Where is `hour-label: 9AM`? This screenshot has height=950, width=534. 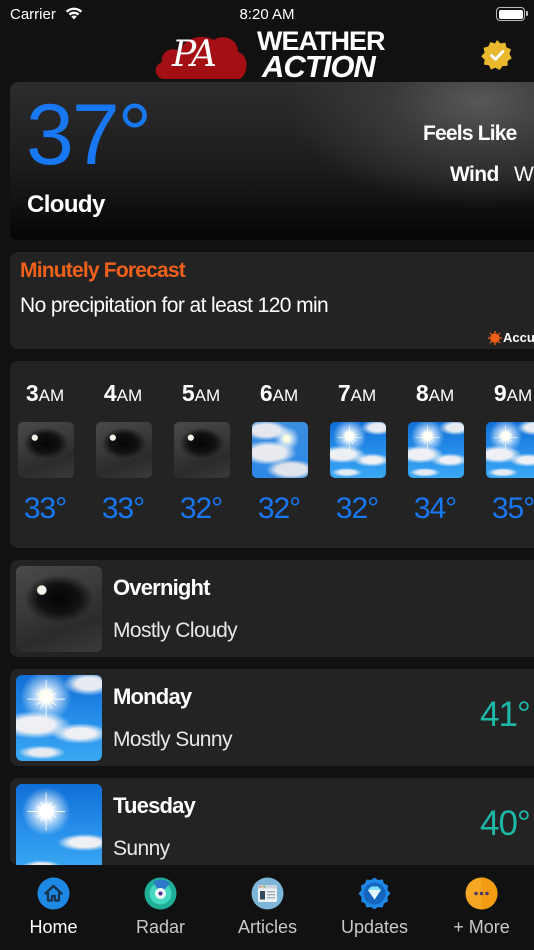 hour-label: 9AM is located at coordinates (508, 393).